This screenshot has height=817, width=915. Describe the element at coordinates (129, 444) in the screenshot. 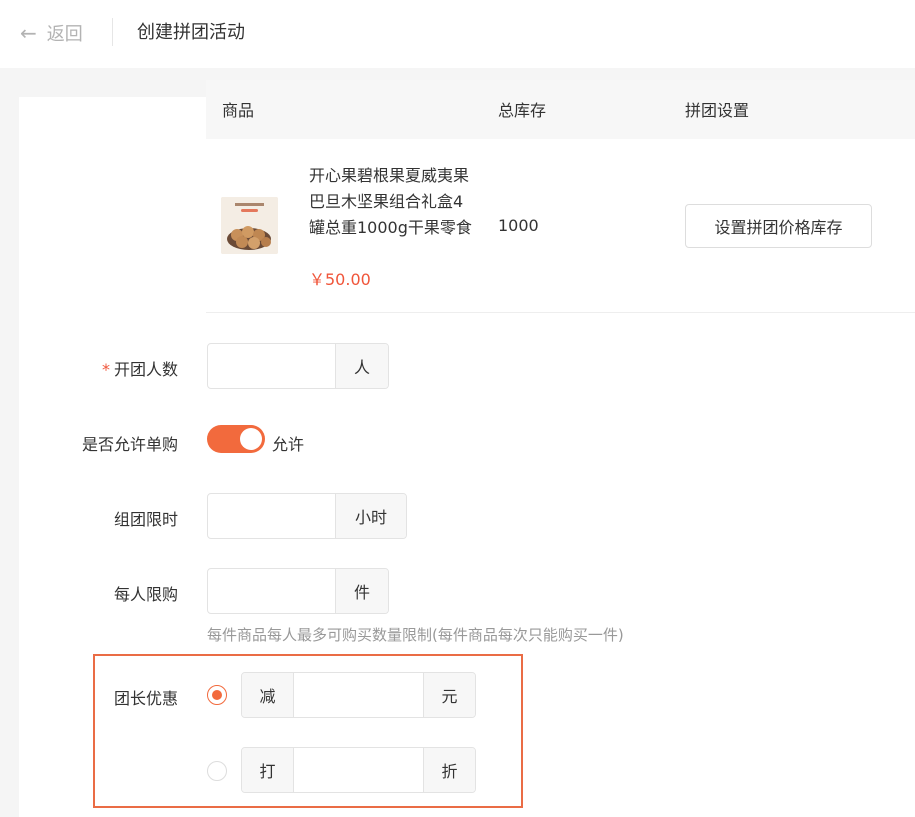

I see `single-buy-label: 是否允许单购` at that location.